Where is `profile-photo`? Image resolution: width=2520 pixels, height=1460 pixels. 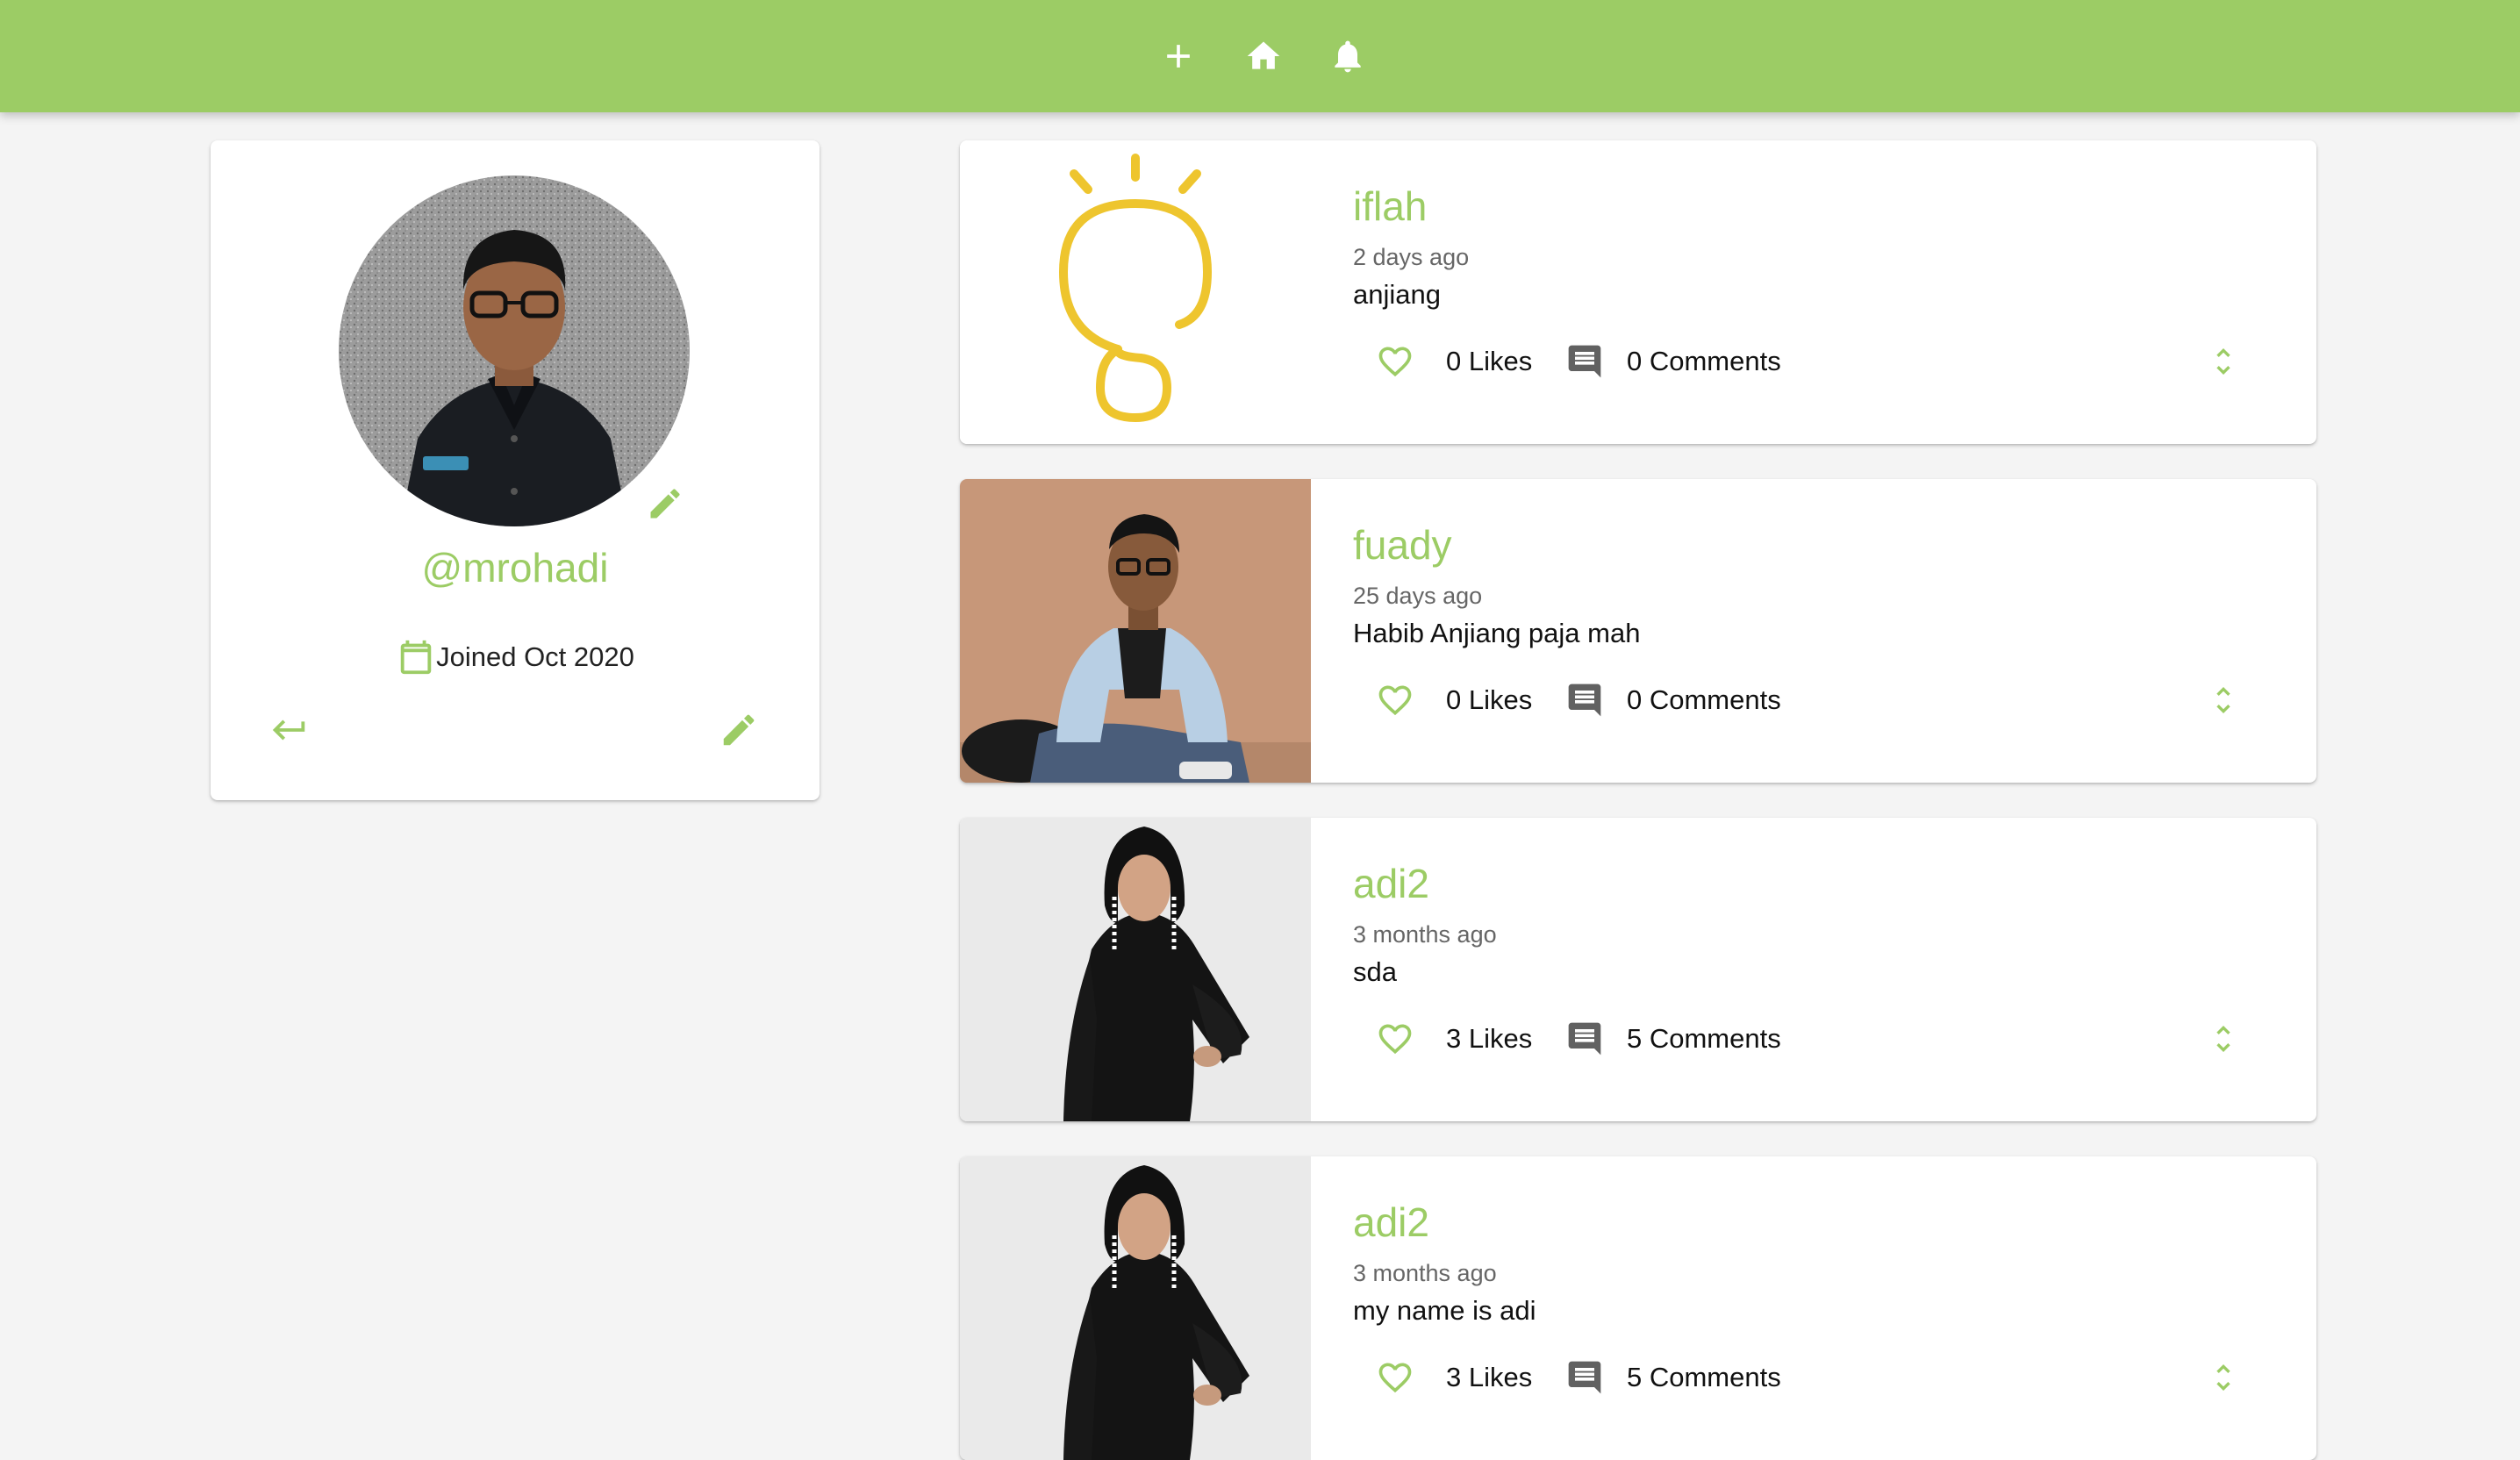
profile-photo is located at coordinates (514, 350).